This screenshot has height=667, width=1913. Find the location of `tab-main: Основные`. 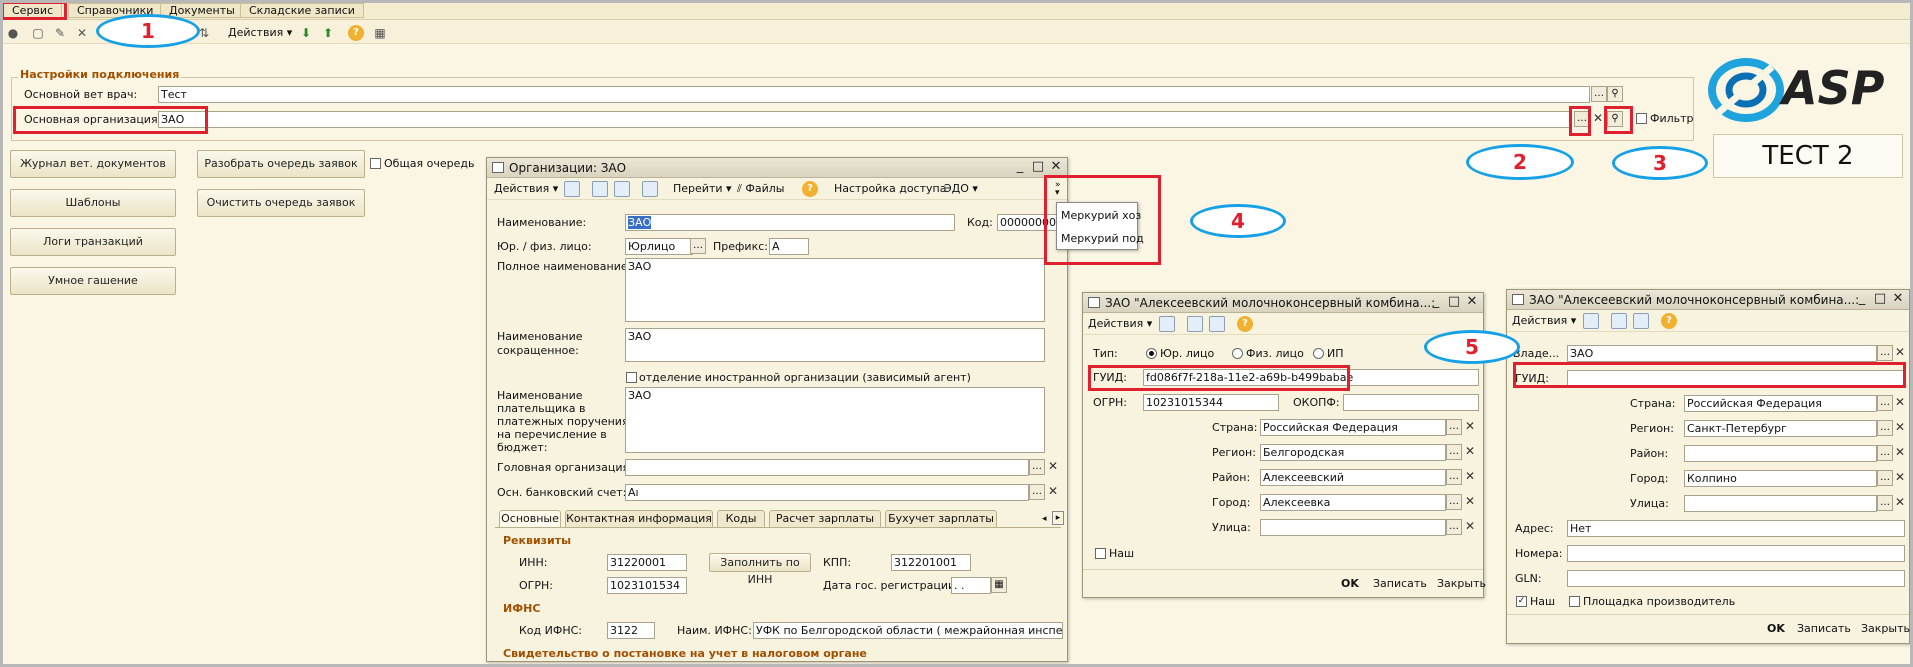

tab-main: Основные is located at coordinates (530, 518).